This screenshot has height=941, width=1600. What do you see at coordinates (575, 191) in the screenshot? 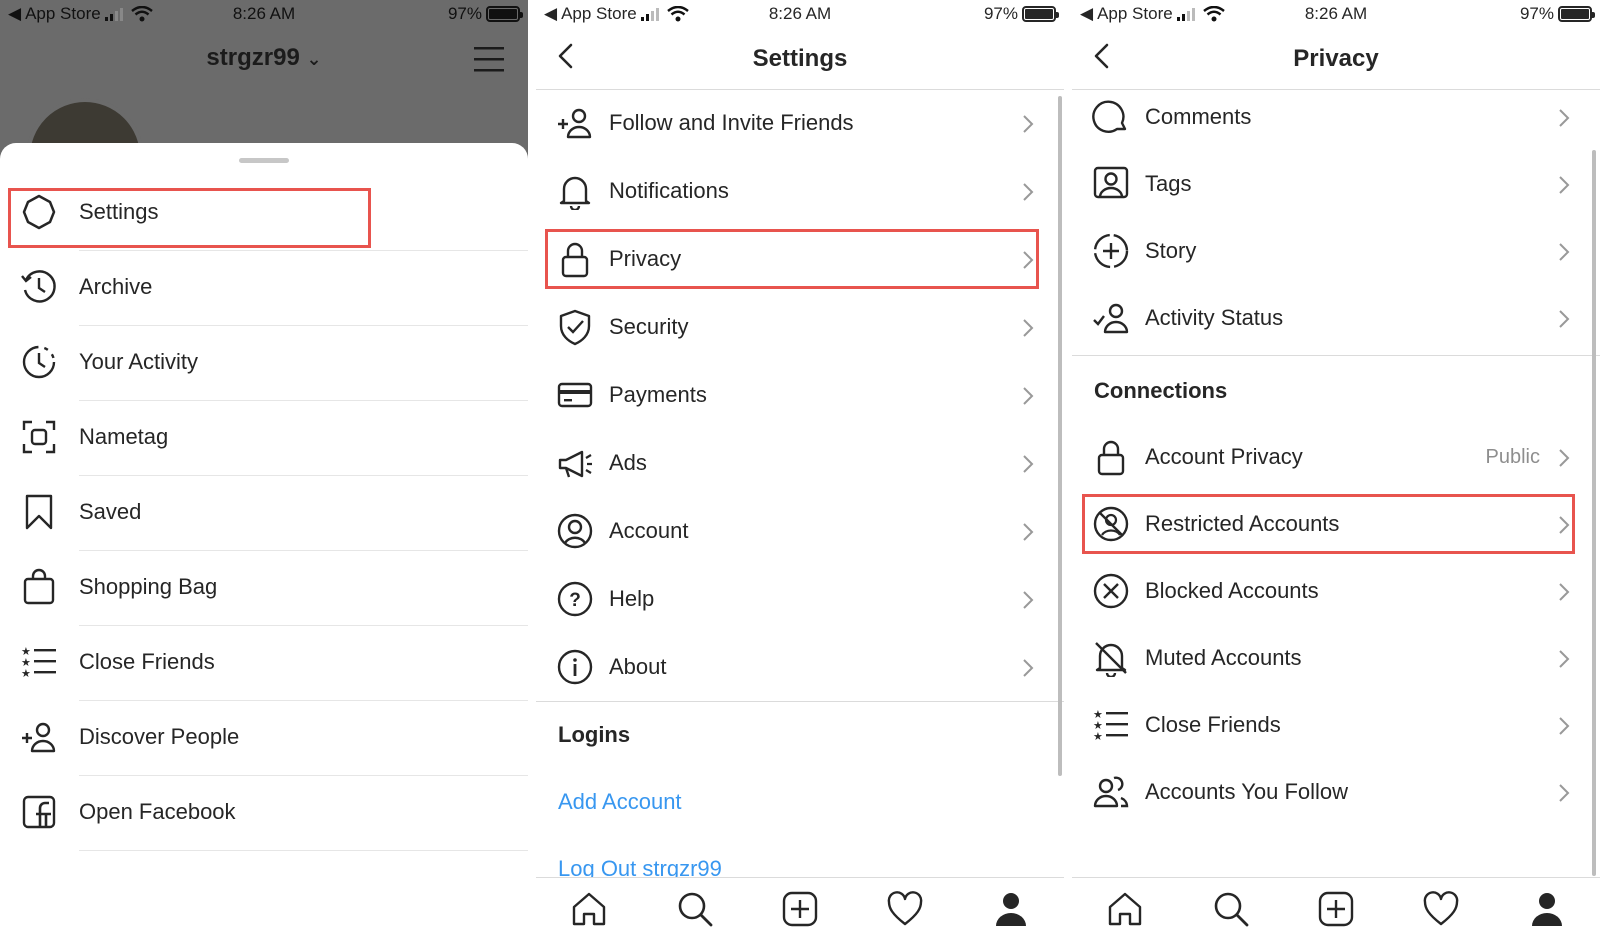
I see `bell-icon` at bounding box center [575, 191].